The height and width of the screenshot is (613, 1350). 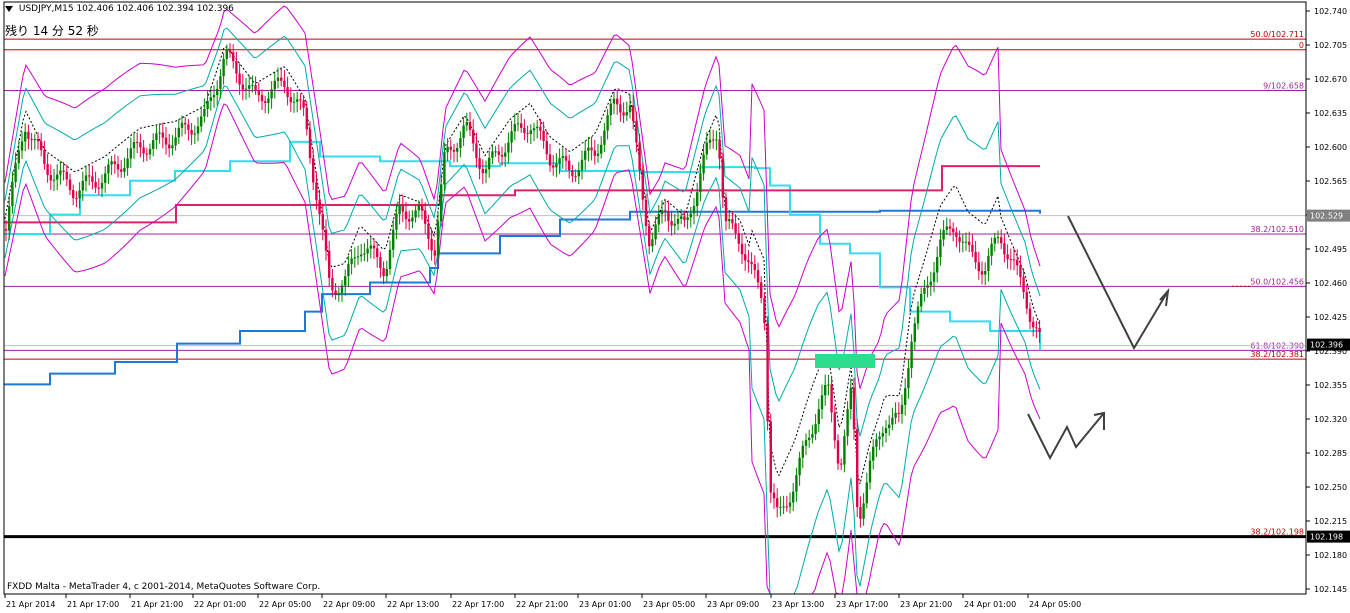 I want to click on step-line-pink, so click(x=522, y=194).